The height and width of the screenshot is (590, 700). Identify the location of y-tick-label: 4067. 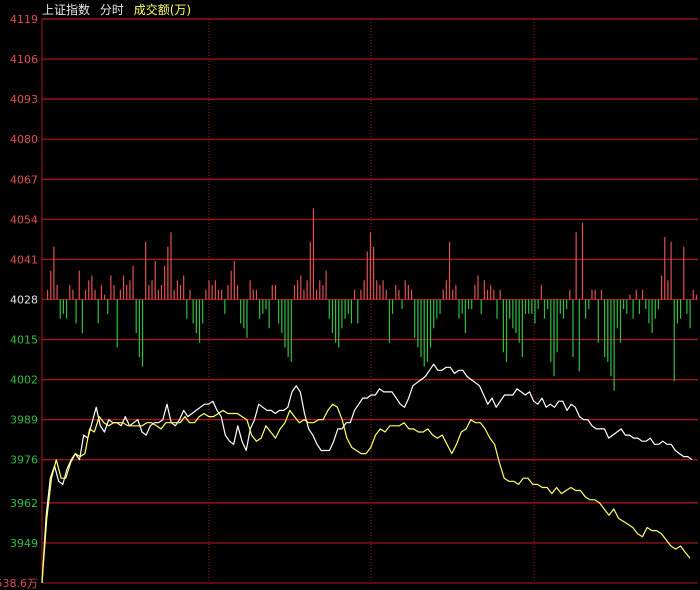
(24, 179).